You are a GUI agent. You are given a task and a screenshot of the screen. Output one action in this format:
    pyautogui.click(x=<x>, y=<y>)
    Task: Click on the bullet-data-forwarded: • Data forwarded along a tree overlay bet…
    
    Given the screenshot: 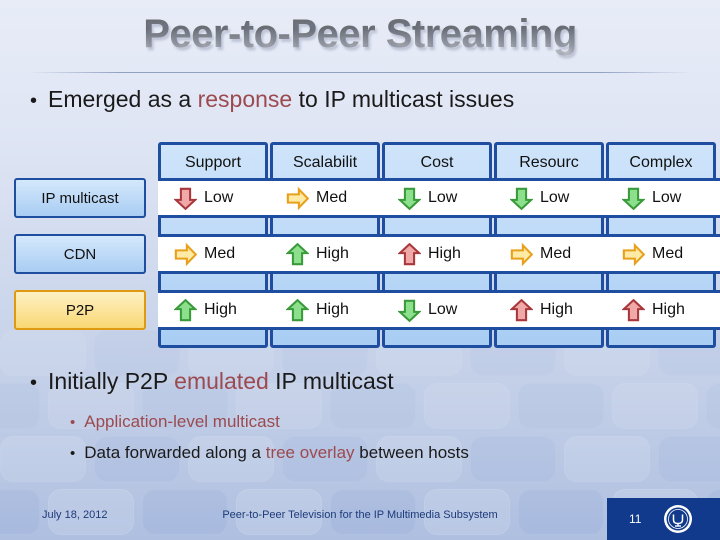 What is the action you would take?
    pyautogui.click(x=269, y=453)
    